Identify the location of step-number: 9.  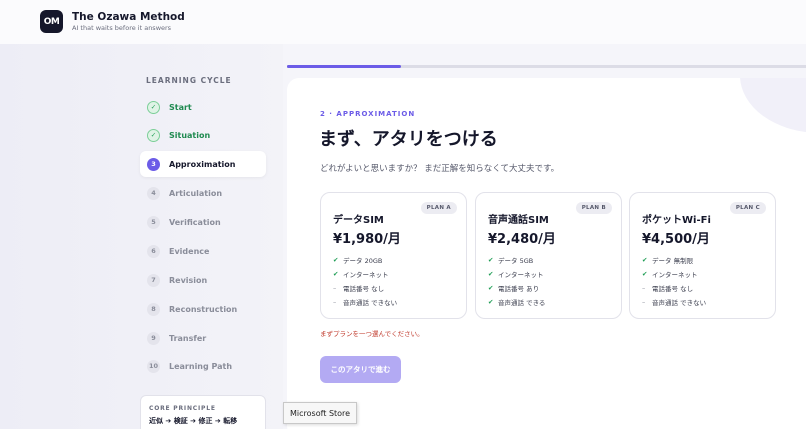
(153, 338).